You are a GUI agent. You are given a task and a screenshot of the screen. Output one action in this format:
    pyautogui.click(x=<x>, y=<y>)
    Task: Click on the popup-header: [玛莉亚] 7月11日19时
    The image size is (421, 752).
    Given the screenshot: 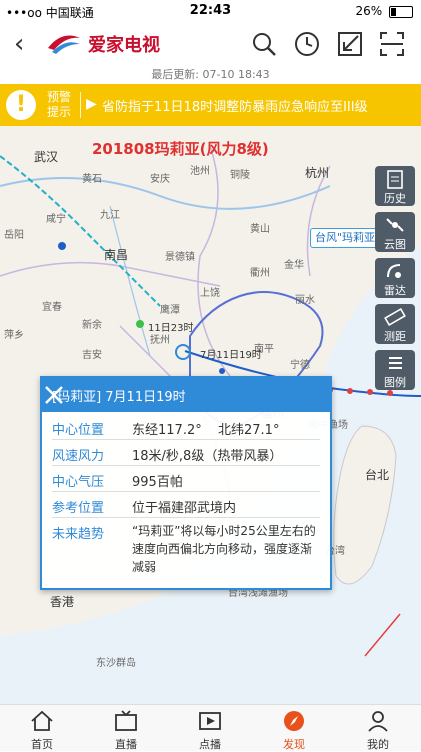 What is the action you would take?
    pyautogui.click(x=186, y=395)
    